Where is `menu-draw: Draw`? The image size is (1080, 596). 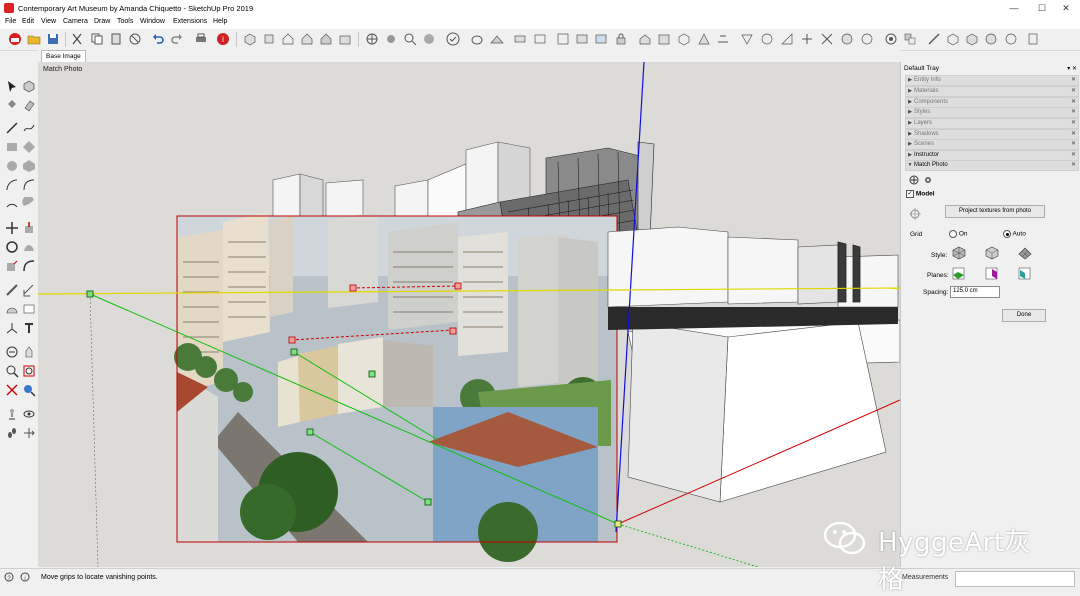 menu-draw: Draw is located at coordinates (102, 21).